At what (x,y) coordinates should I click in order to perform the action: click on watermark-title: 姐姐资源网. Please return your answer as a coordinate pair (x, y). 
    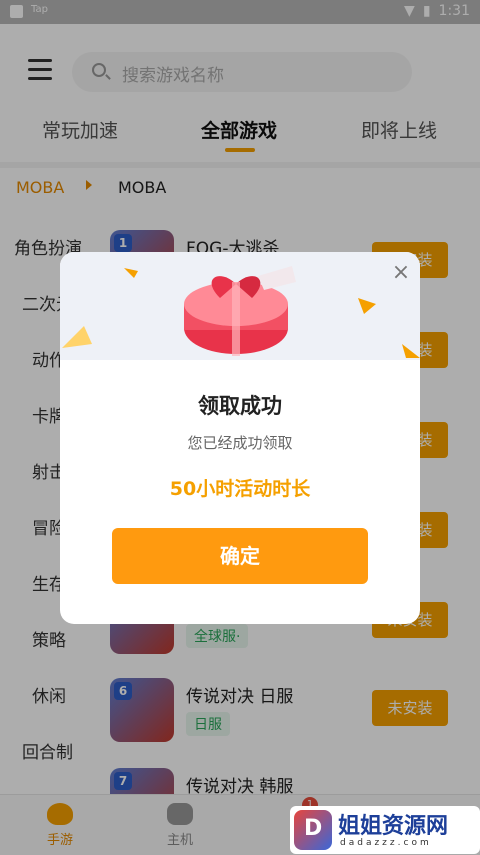
    Looking at the image, I should click on (393, 826).